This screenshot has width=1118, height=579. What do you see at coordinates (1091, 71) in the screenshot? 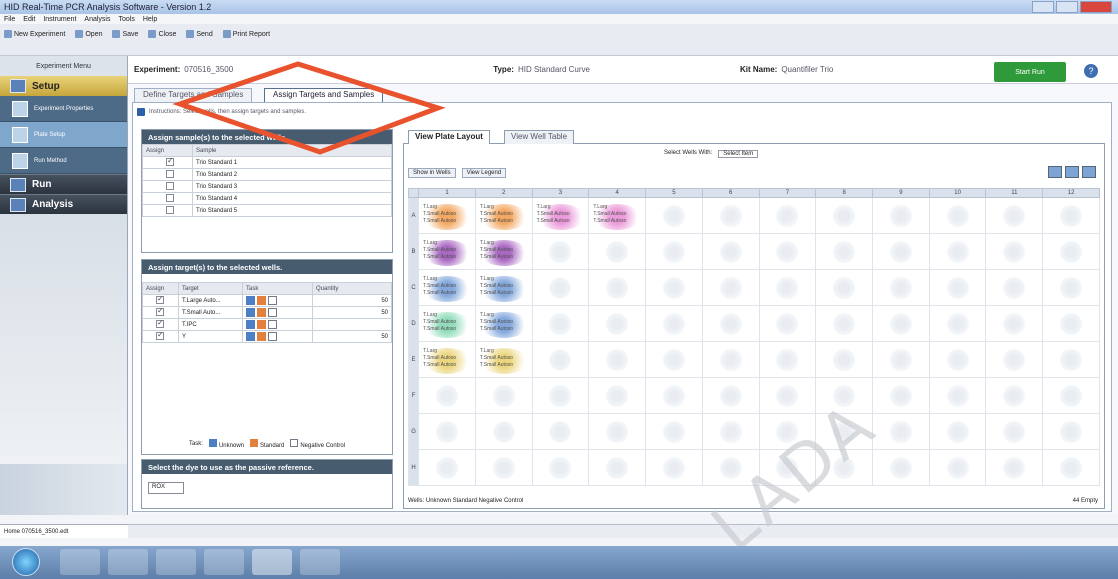
I see `help-icon: ?` at bounding box center [1091, 71].